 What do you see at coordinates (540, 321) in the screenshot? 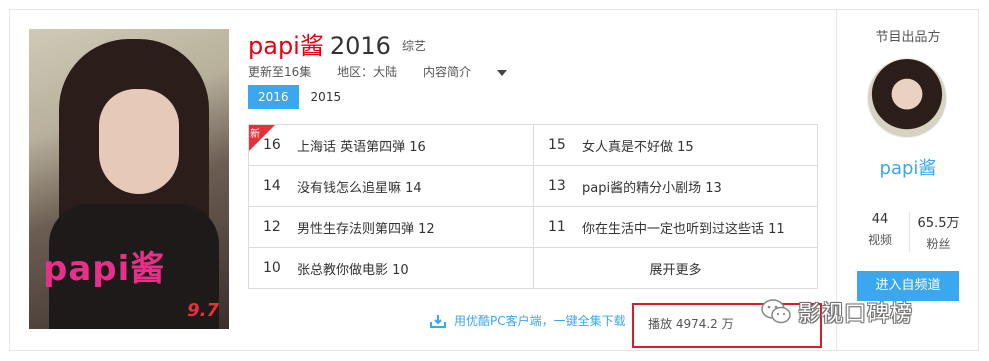
I see `download-text: 用优酷PC客户端，一键全集下载` at bounding box center [540, 321].